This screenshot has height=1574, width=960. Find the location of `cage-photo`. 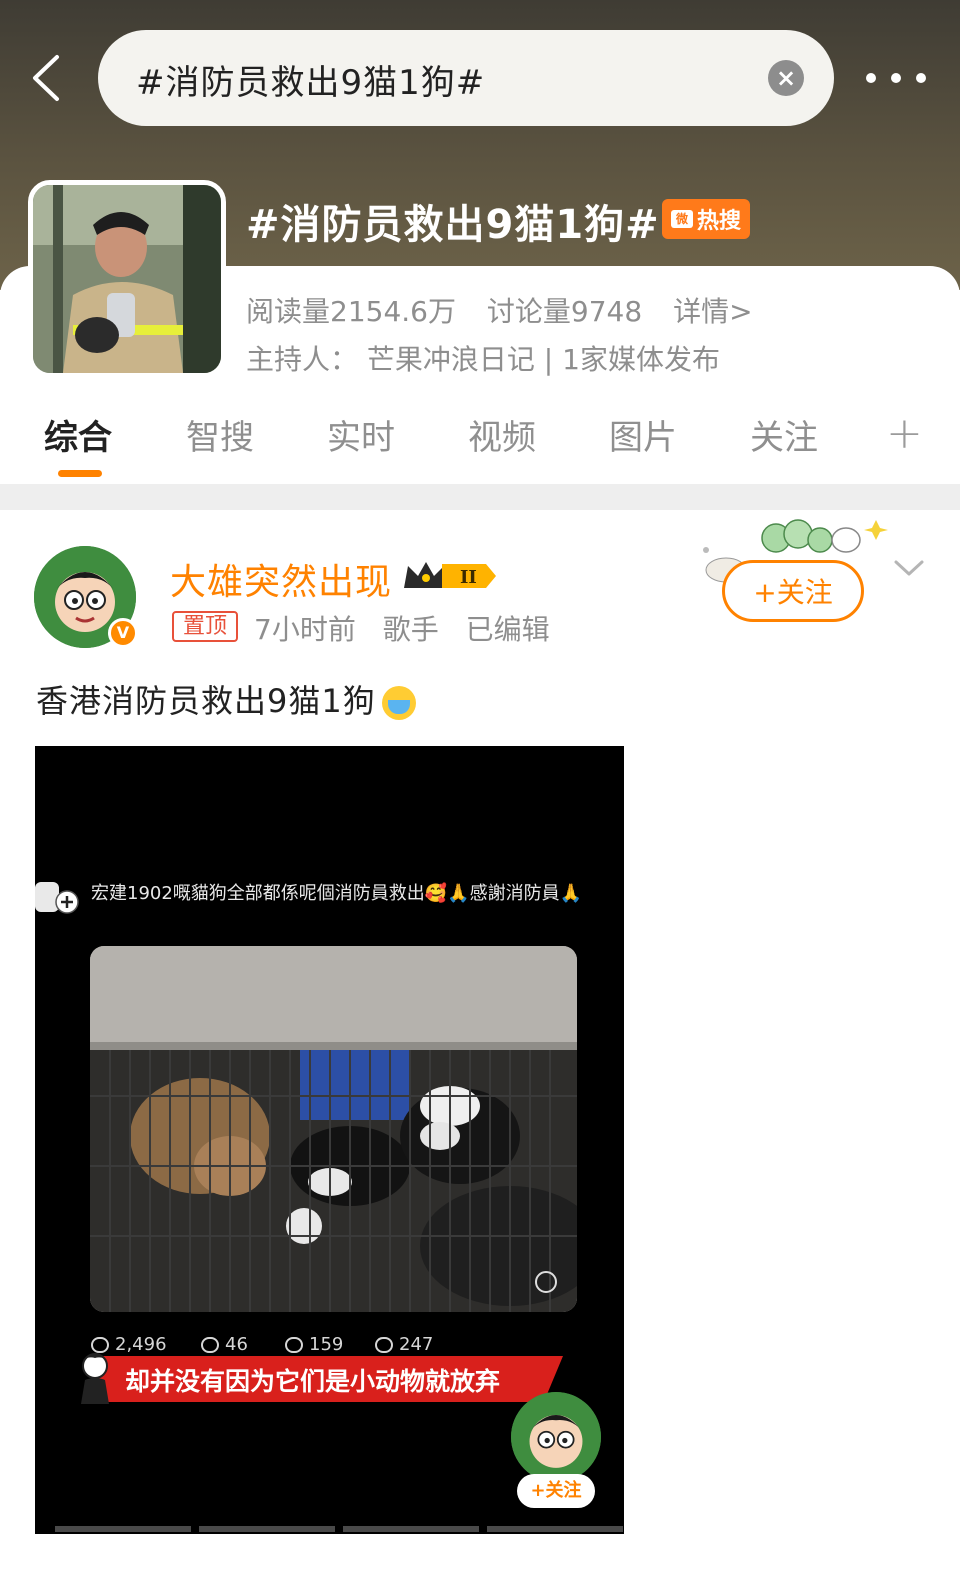

cage-photo is located at coordinates (333, 1129).